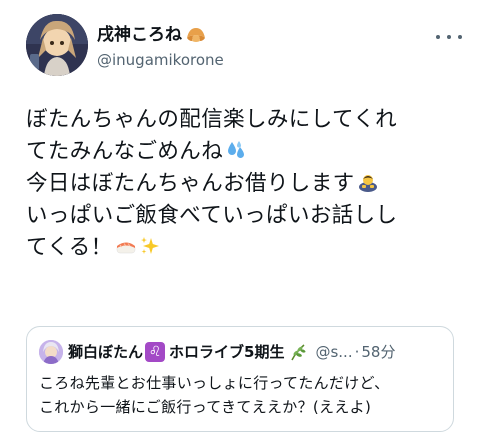 The width and height of the screenshot is (480, 439). I want to click on quote-timestamp: 58分, so click(378, 352).